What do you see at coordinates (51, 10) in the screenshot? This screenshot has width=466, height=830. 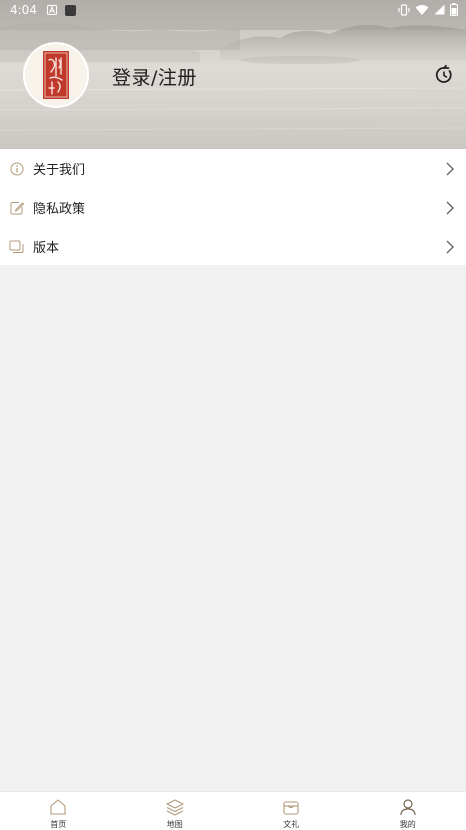 I see `a-icon` at bounding box center [51, 10].